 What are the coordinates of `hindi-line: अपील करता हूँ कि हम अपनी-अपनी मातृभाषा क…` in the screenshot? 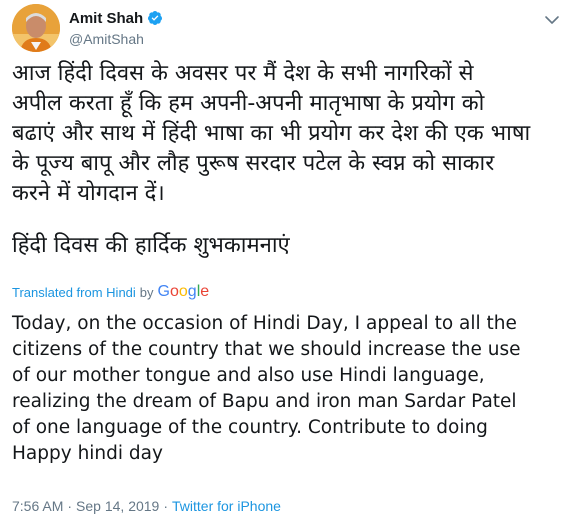 It's located at (248, 103).